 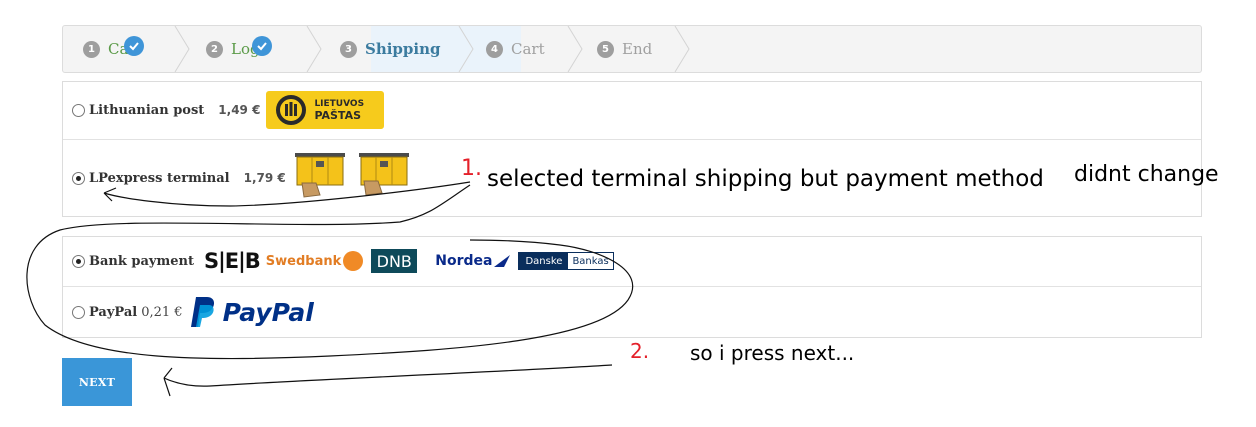 What do you see at coordinates (640, 351) in the screenshot?
I see `annotation-number: 2.` at bounding box center [640, 351].